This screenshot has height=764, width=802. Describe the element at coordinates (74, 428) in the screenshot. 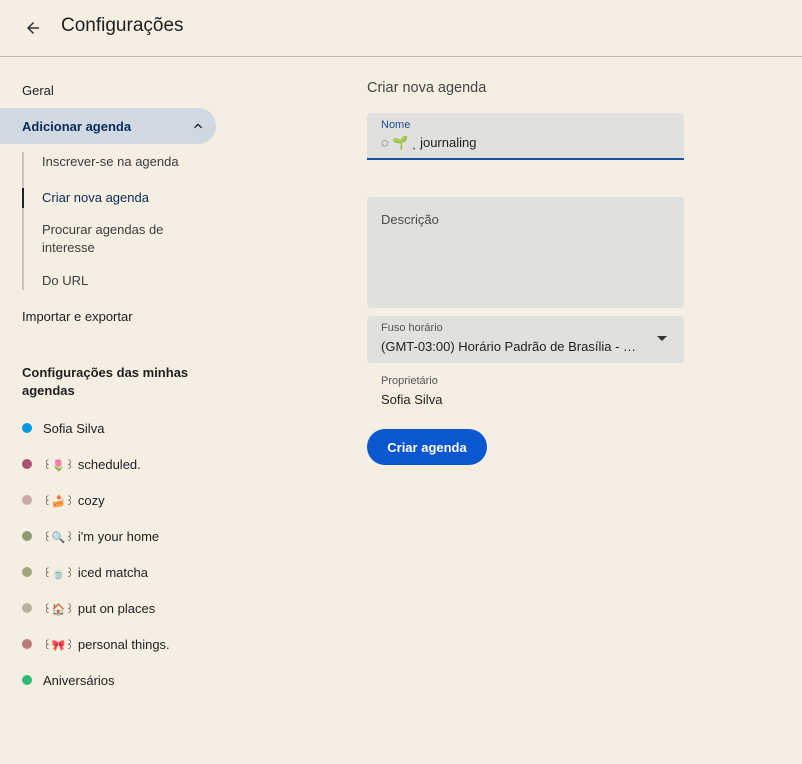

I see `calendar-name: Sofia Silva` at that location.